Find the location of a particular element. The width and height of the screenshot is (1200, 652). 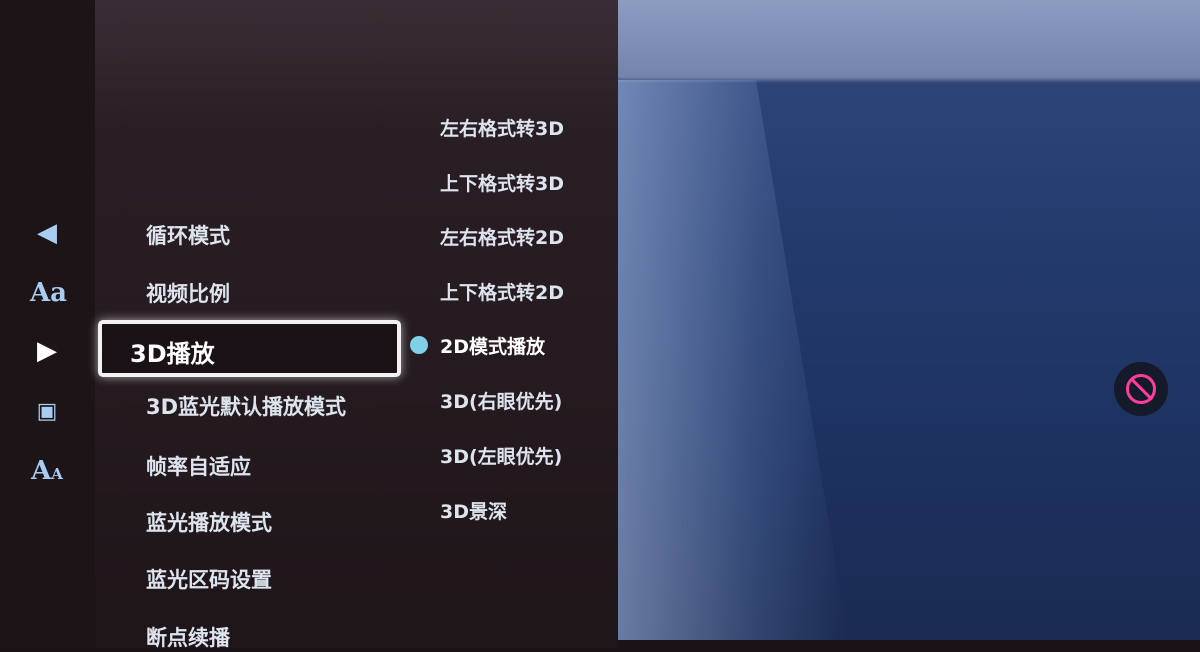

option-lr-to-2d: 左右格式转2D is located at coordinates (502, 236).